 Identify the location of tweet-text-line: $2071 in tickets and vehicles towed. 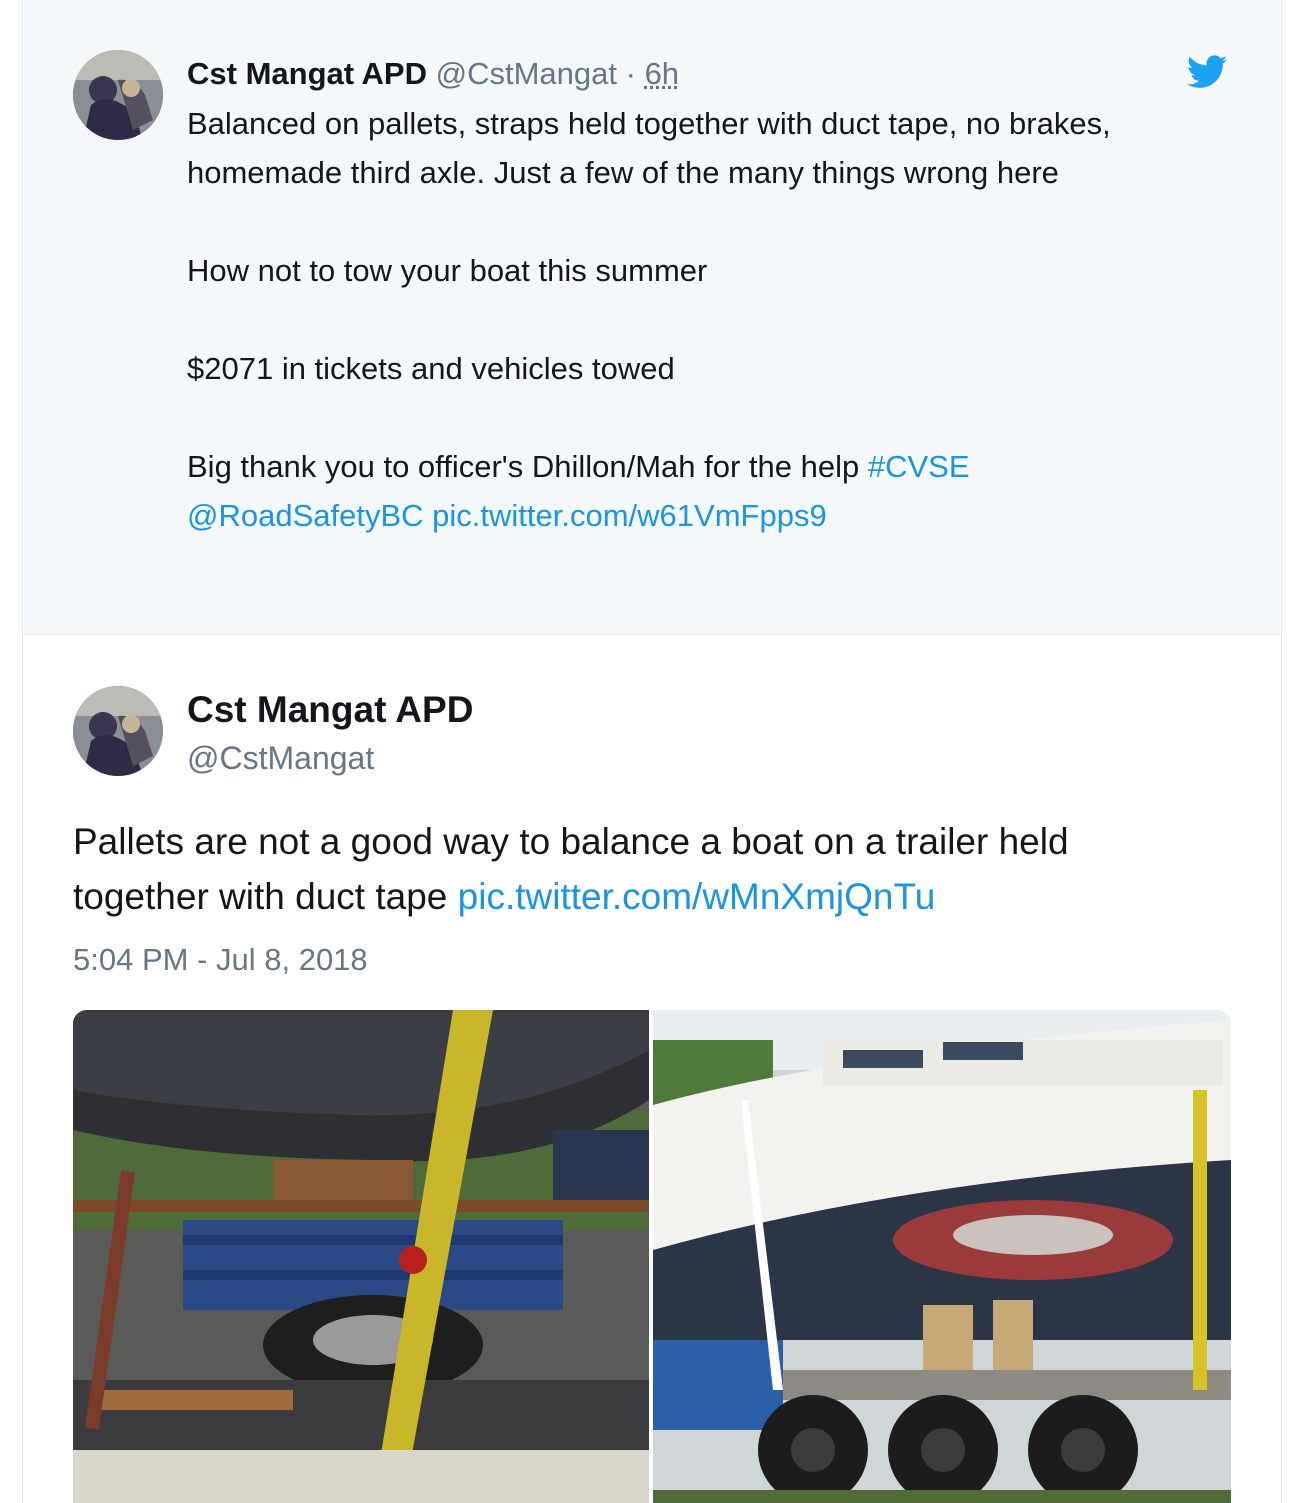
(431, 368).